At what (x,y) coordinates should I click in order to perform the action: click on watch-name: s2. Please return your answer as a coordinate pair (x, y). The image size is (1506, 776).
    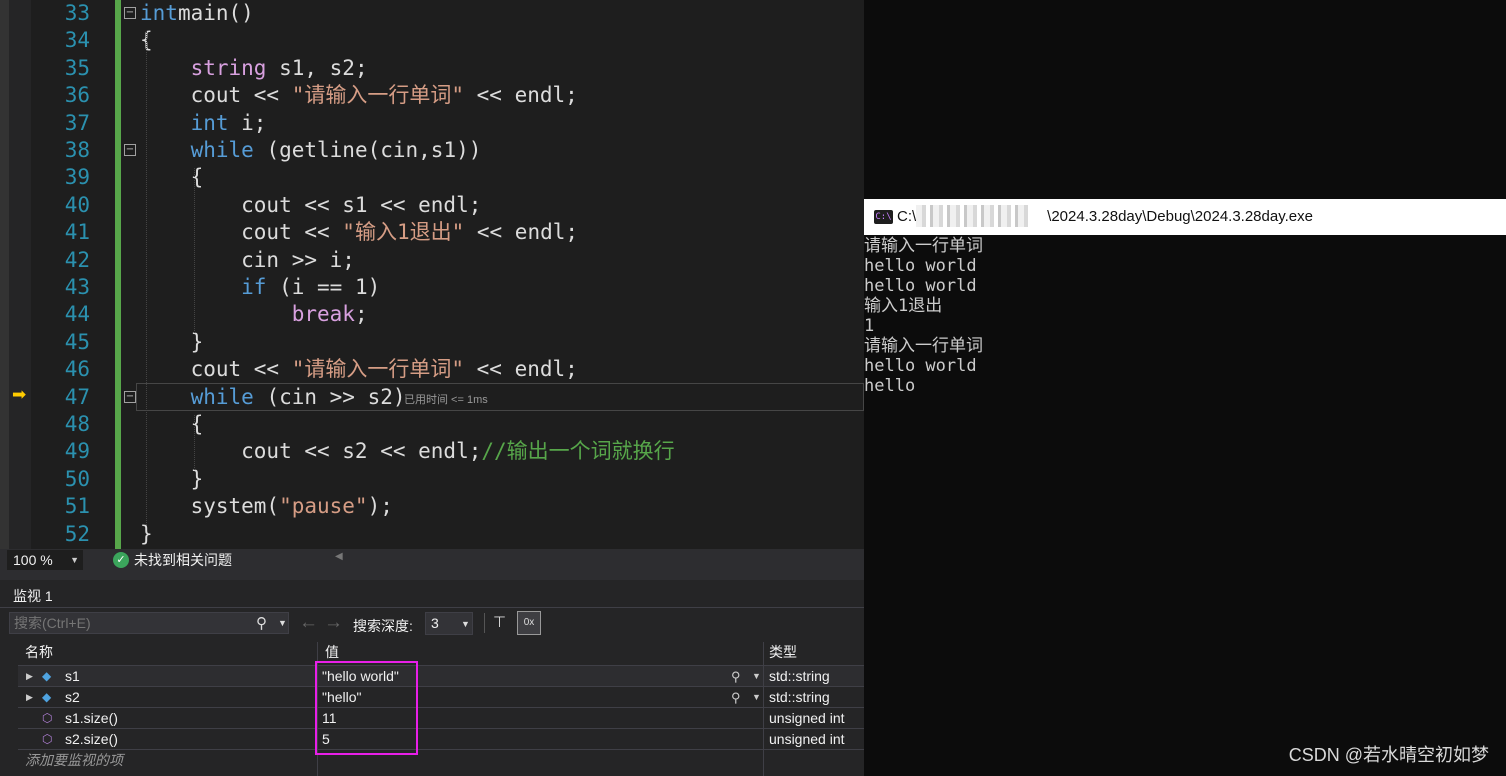
    Looking at the image, I should click on (72, 697).